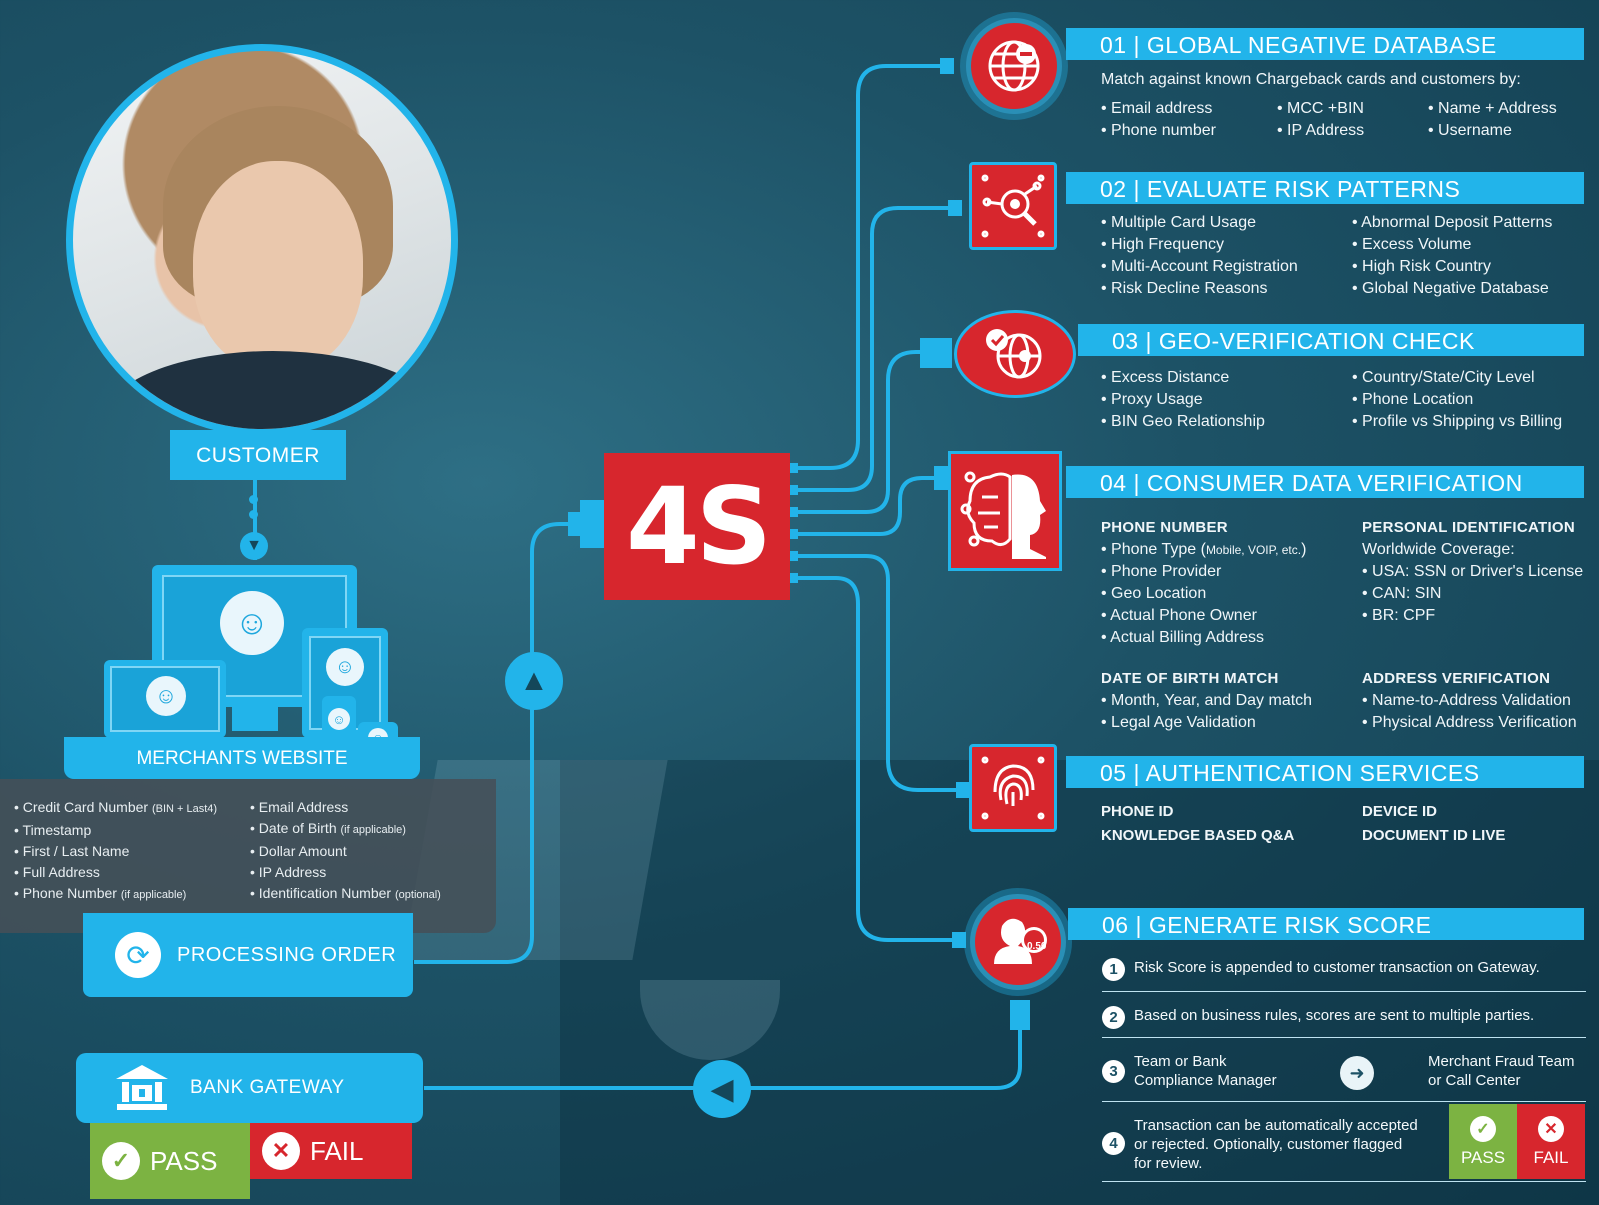 The image size is (1599, 1205). I want to click on section-03-item: • Phone Location, so click(1413, 399).